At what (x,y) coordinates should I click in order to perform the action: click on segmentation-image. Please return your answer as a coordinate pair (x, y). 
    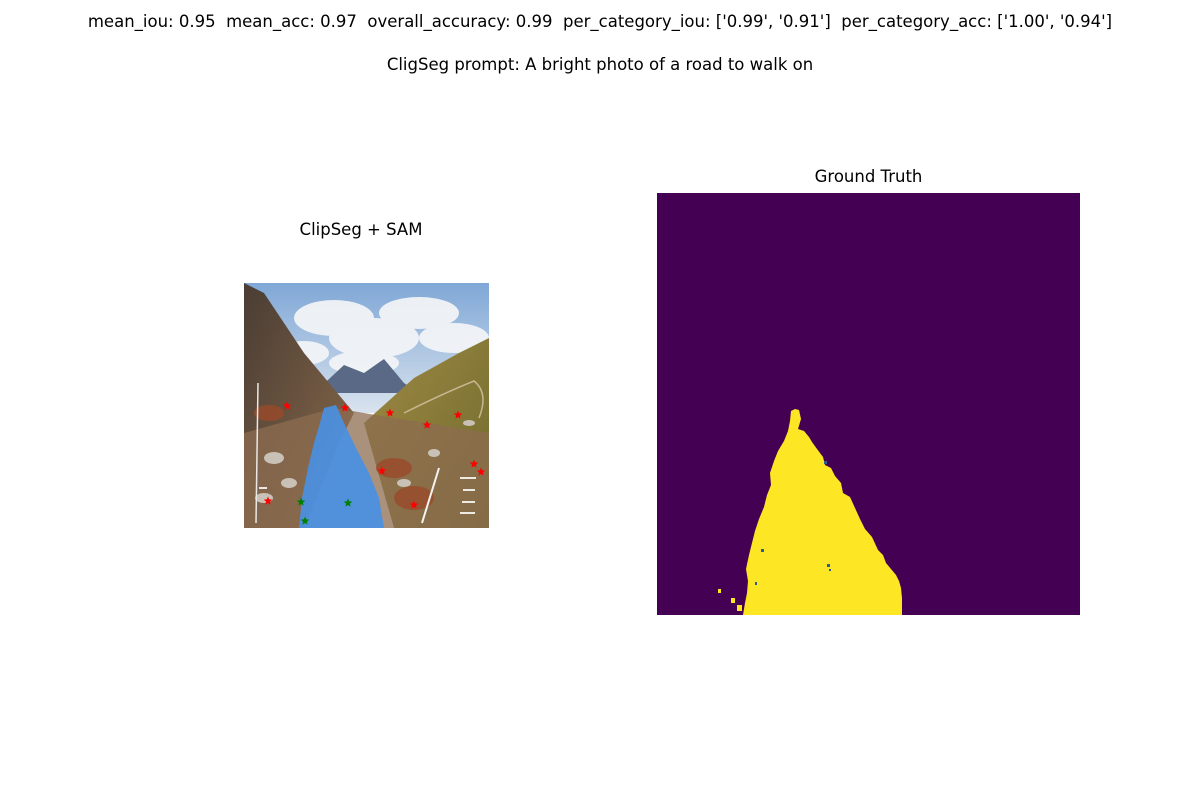
    Looking at the image, I should click on (366, 405).